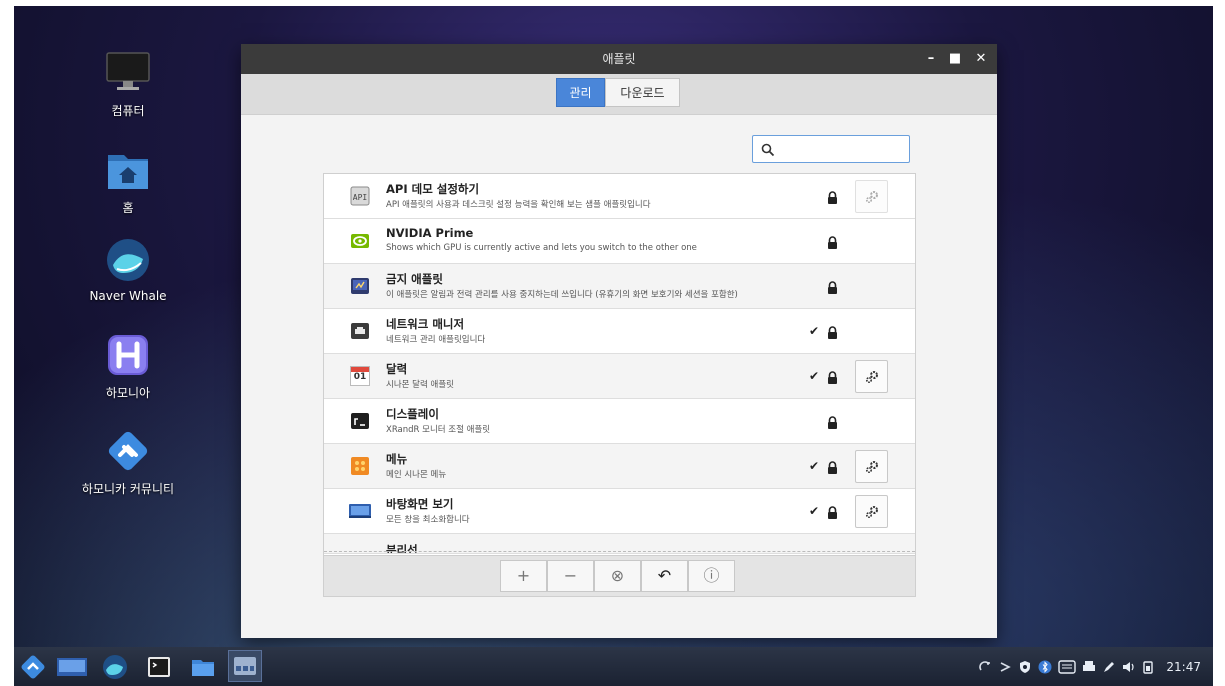 The width and height of the screenshot is (1225, 686). I want to click on system-tray: 21:47, so click(1089, 666).